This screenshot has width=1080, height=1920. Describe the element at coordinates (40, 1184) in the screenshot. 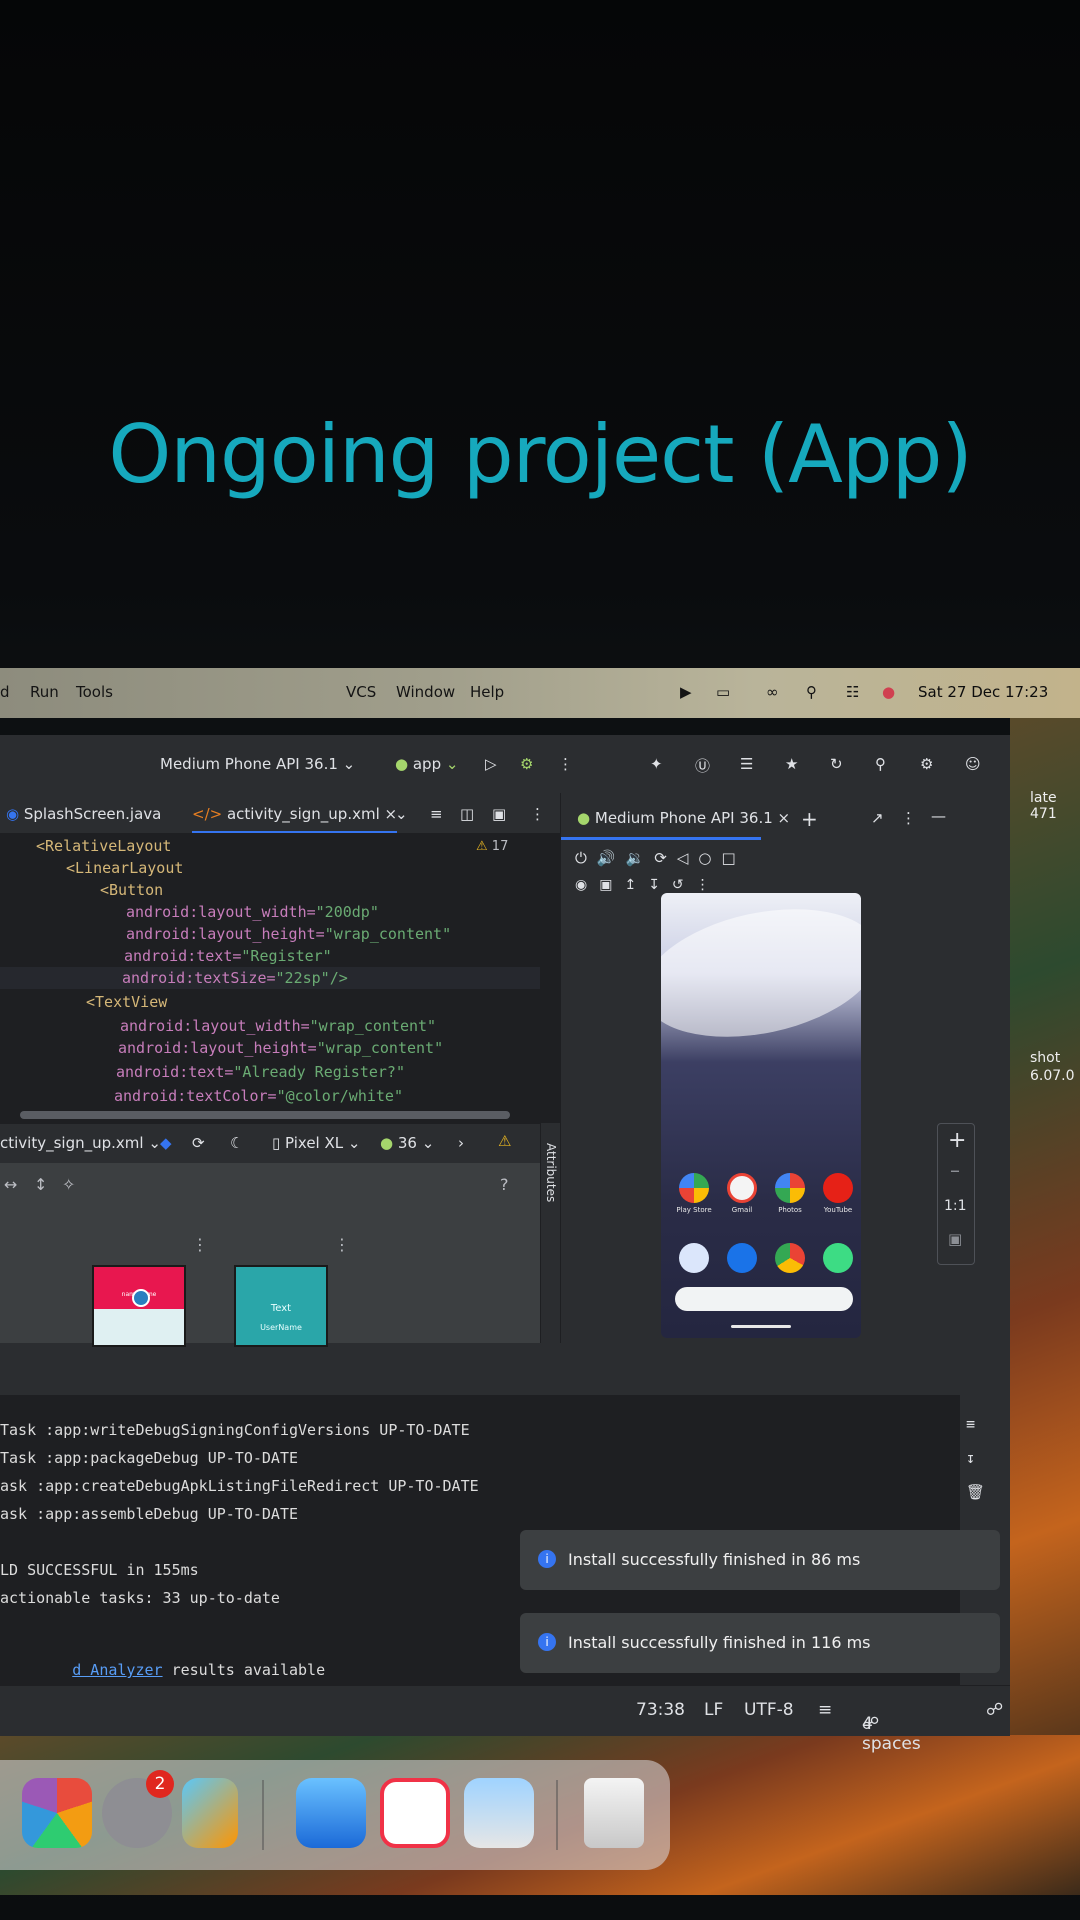

I see `vertical-arrows-icon: ↕` at that location.